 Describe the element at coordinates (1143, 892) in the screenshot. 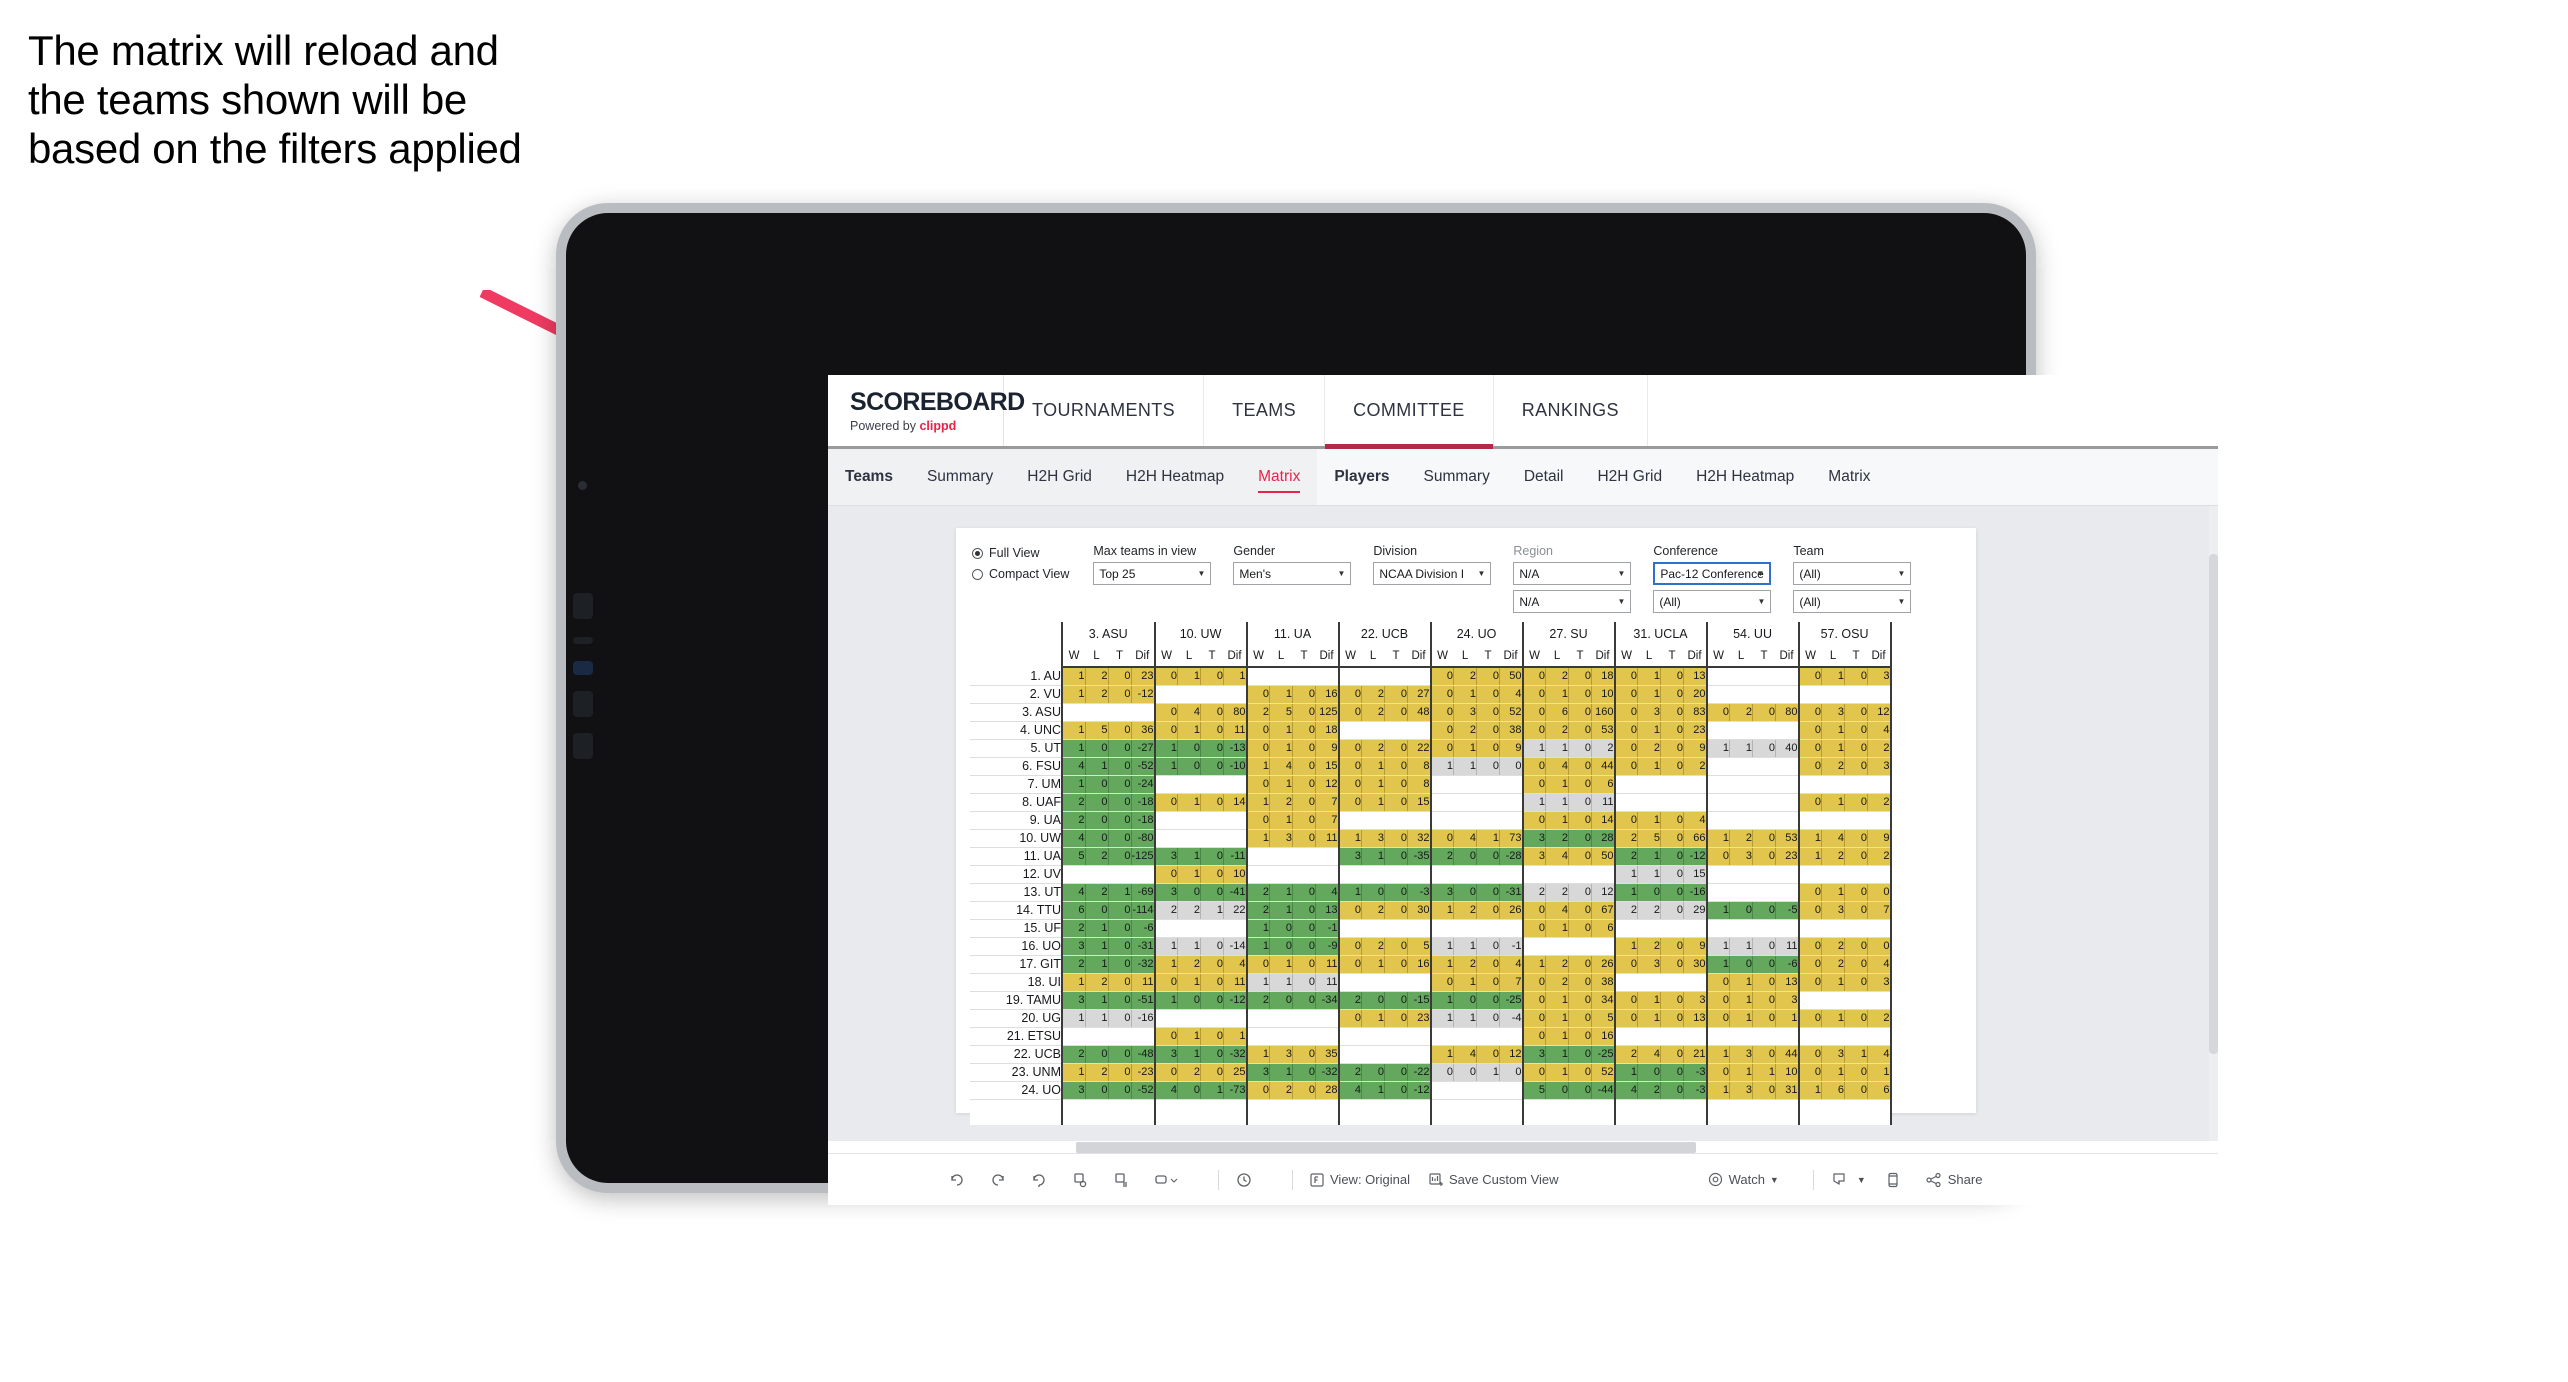

I see `matrix-cell: -69` at that location.